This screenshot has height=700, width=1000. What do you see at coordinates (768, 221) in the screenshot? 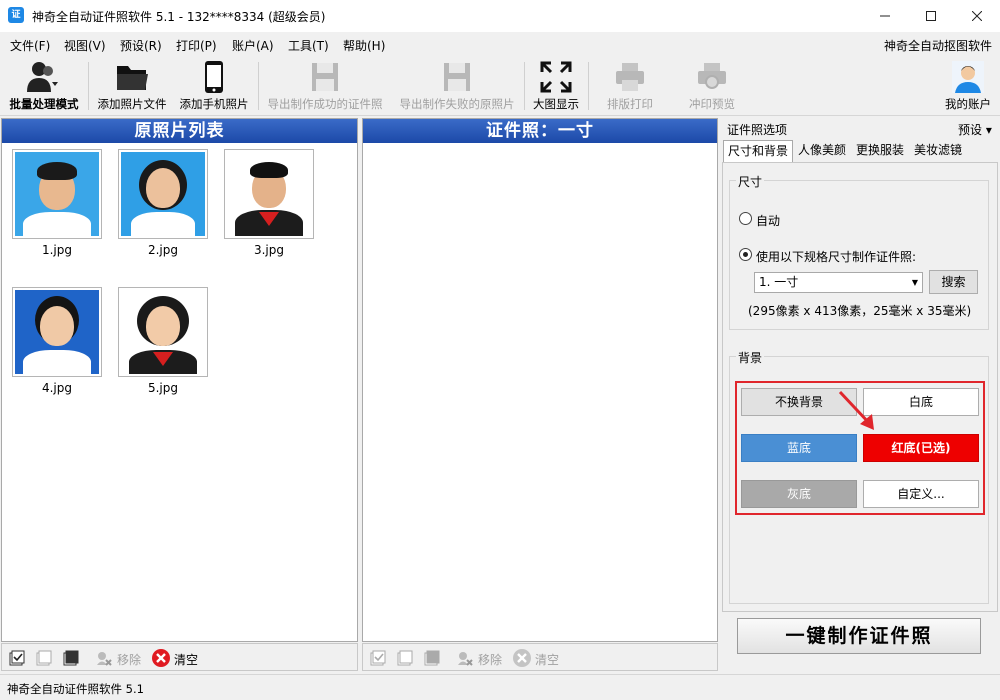
I see `auto-label: 自动` at bounding box center [768, 221].